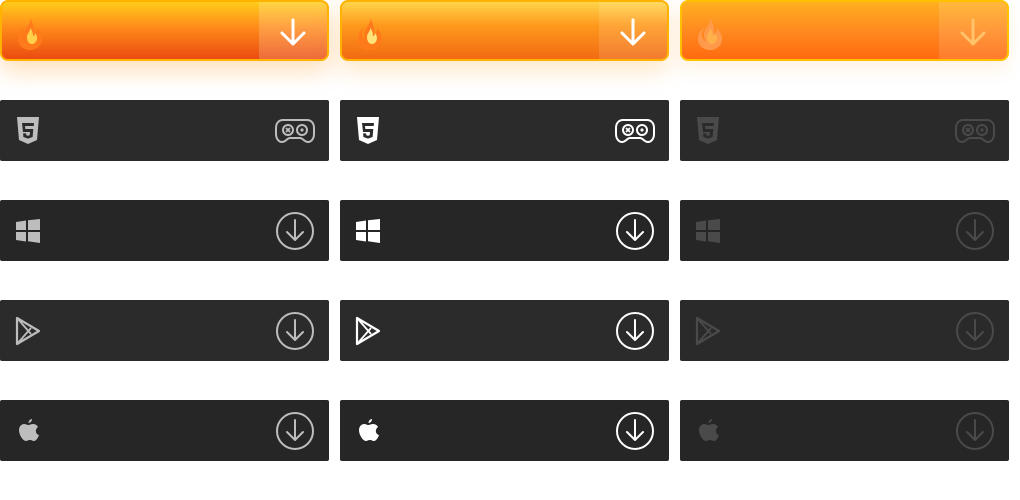 The image size is (1020, 500). Describe the element at coordinates (164, 330) in the screenshot. I see `google-play-download-button-normal` at that location.